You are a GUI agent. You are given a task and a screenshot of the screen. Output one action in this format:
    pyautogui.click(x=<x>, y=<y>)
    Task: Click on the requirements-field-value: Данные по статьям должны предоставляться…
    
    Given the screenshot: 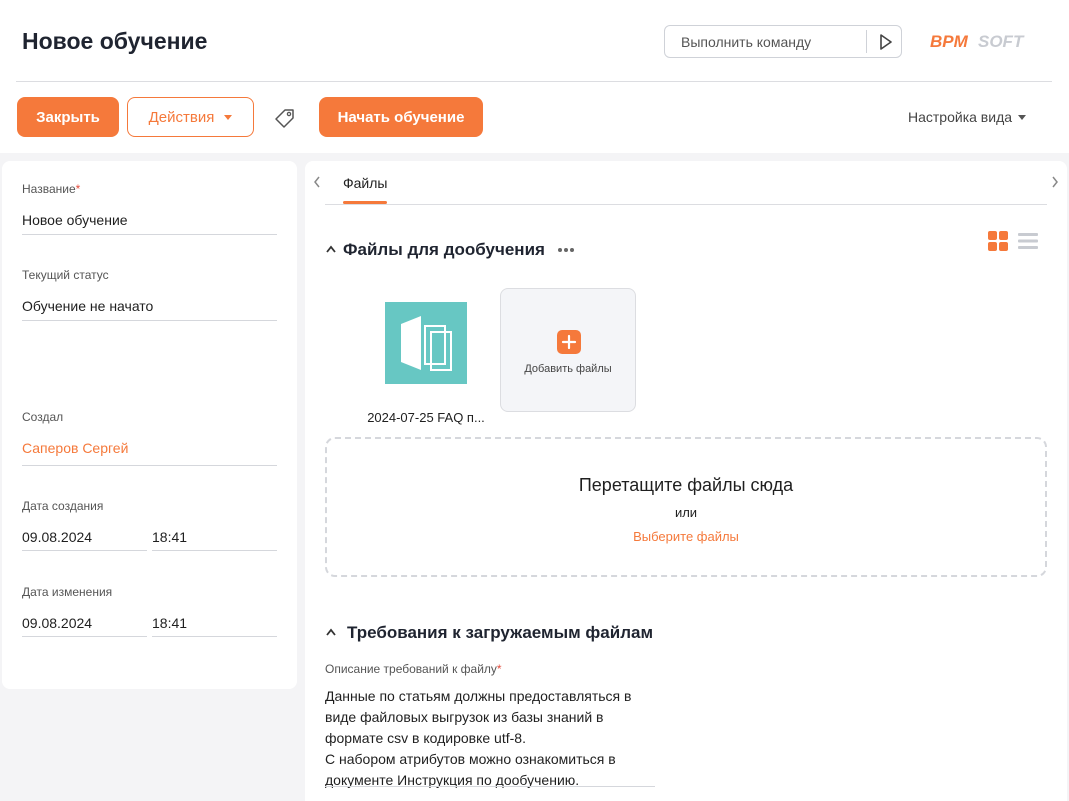 What is the action you would take?
    pyautogui.click(x=485, y=738)
    